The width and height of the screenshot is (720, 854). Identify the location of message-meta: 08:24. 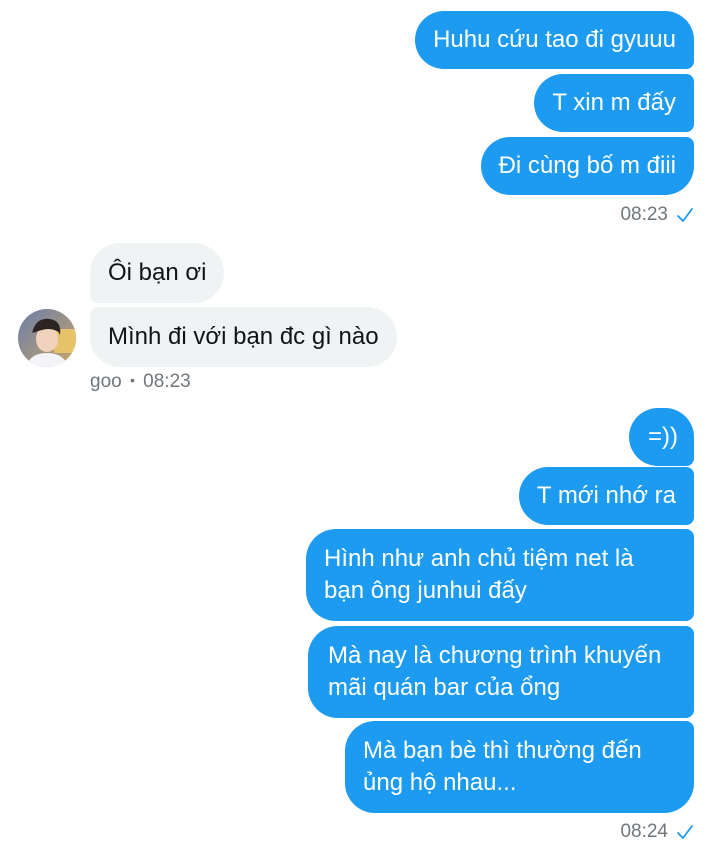
(657, 832).